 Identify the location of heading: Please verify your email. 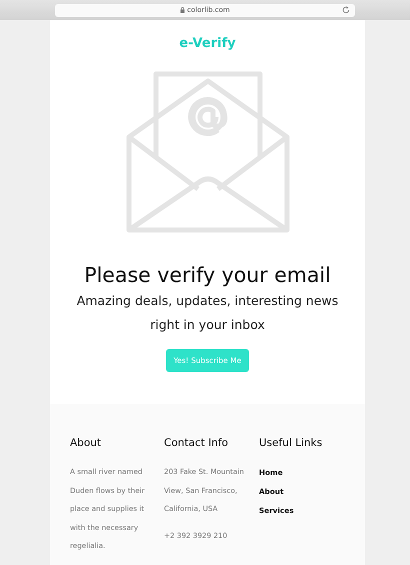
(207, 275).